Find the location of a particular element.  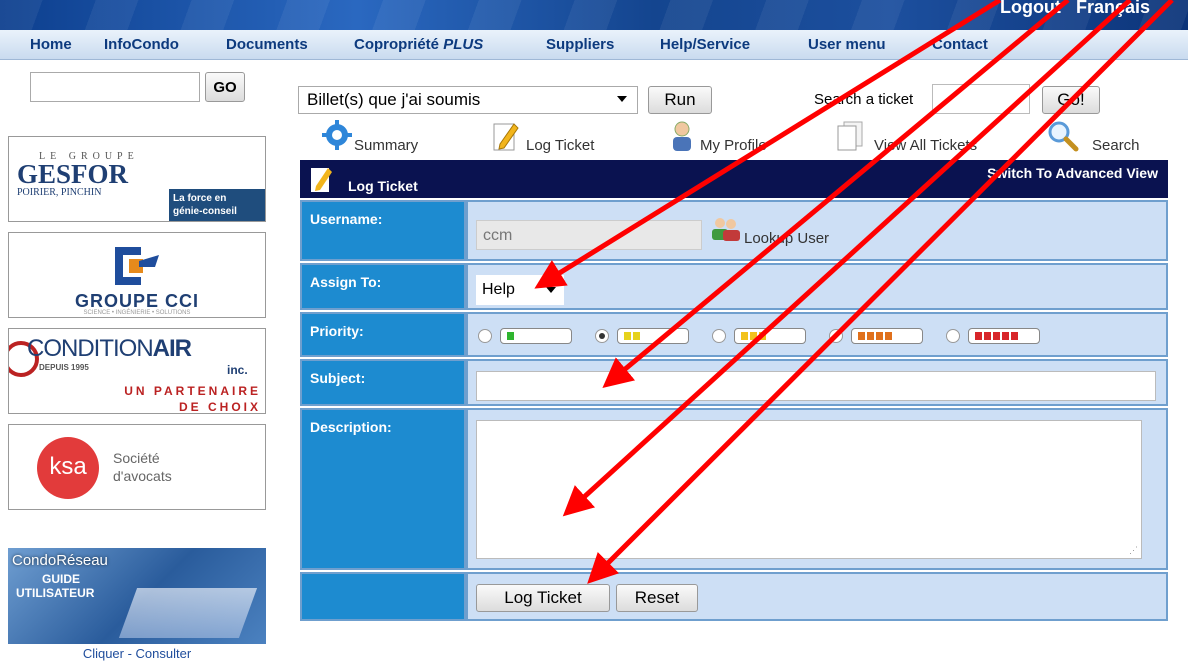

condo-guide: GUIDE is located at coordinates (61, 579).